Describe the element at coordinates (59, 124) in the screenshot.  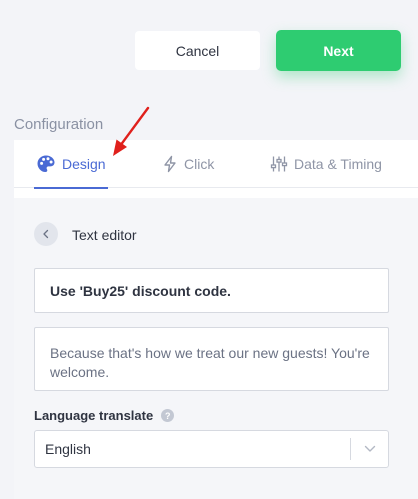
I see `section-title: Configuration` at that location.